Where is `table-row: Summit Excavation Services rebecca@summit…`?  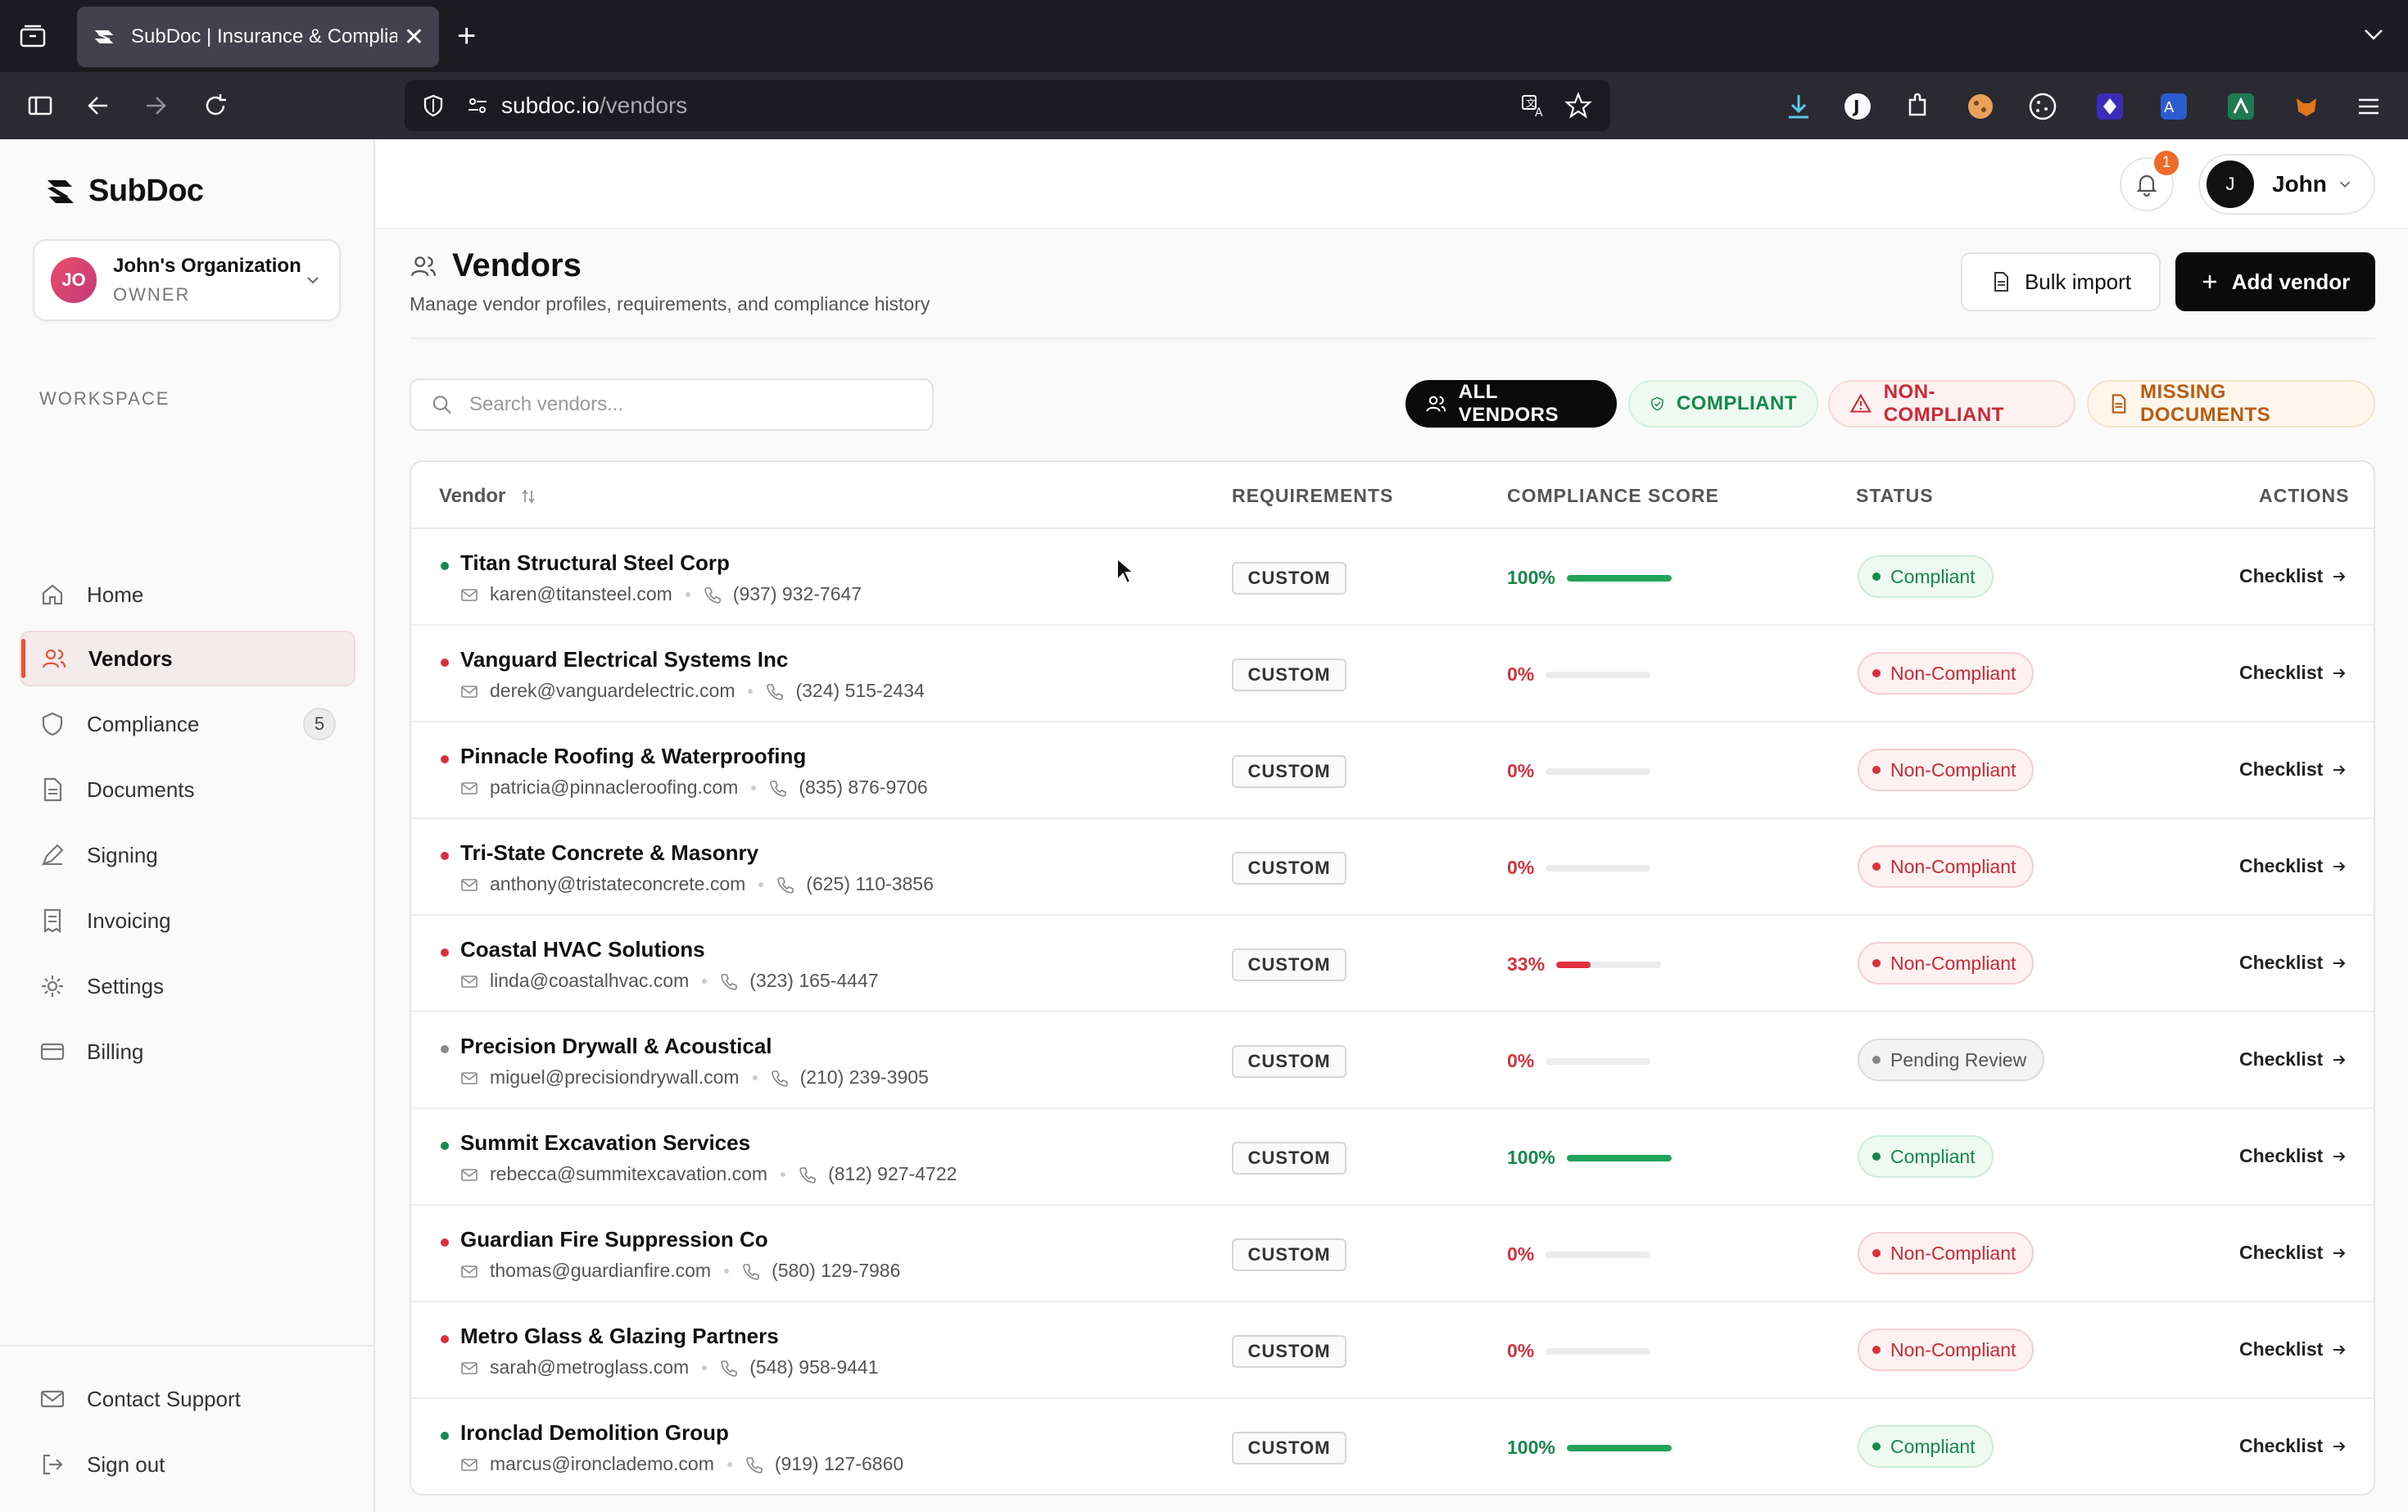 table-row: Summit Excavation Services rebecca@summit… is located at coordinates (1392, 1157).